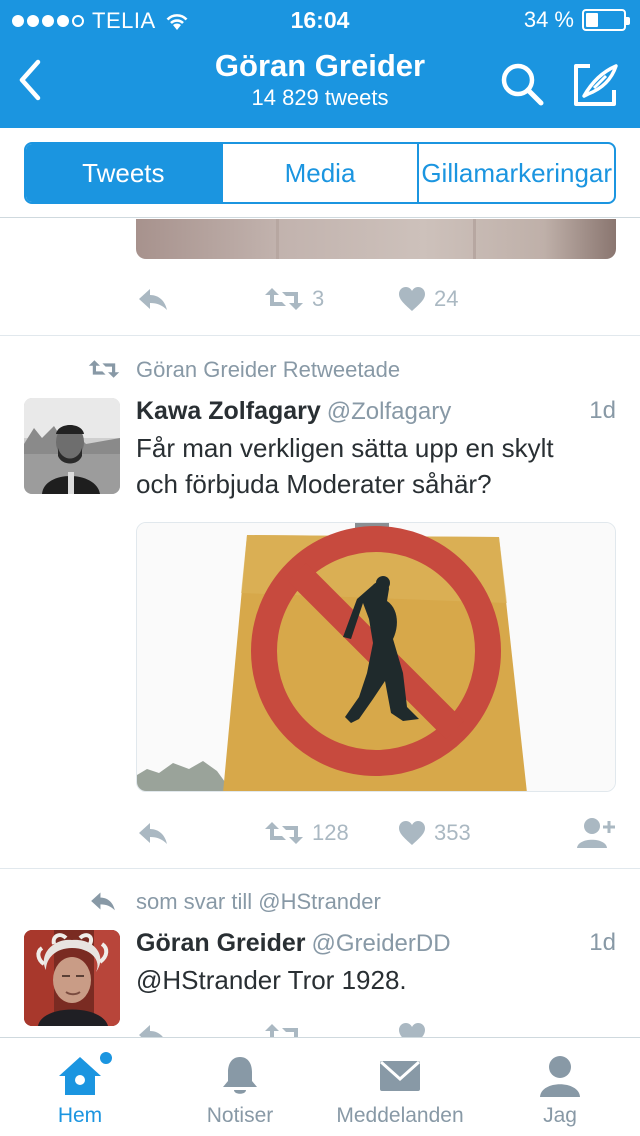 The width and height of the screenshot is (640, 1136). What do you see at coordinates (376, 239) in the screenshot?
I see `tweet-media-image` at bounding box center [376, 239].